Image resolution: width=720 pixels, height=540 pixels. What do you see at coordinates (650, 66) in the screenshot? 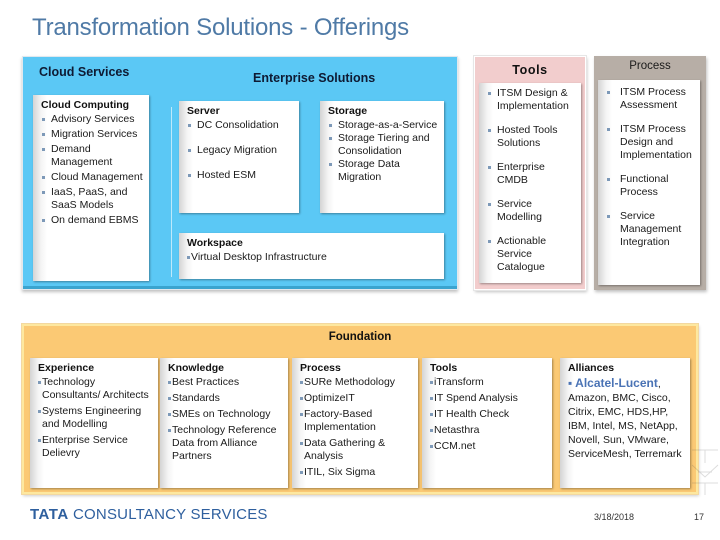
I see `process-title: Process` at bounding box center [650, 66].